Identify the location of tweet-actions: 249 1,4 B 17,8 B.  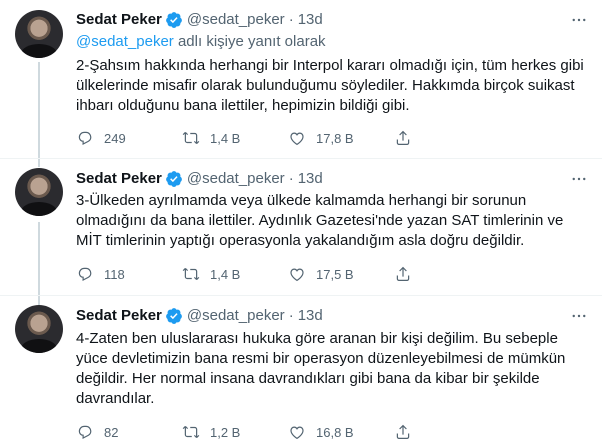
(249, 138).